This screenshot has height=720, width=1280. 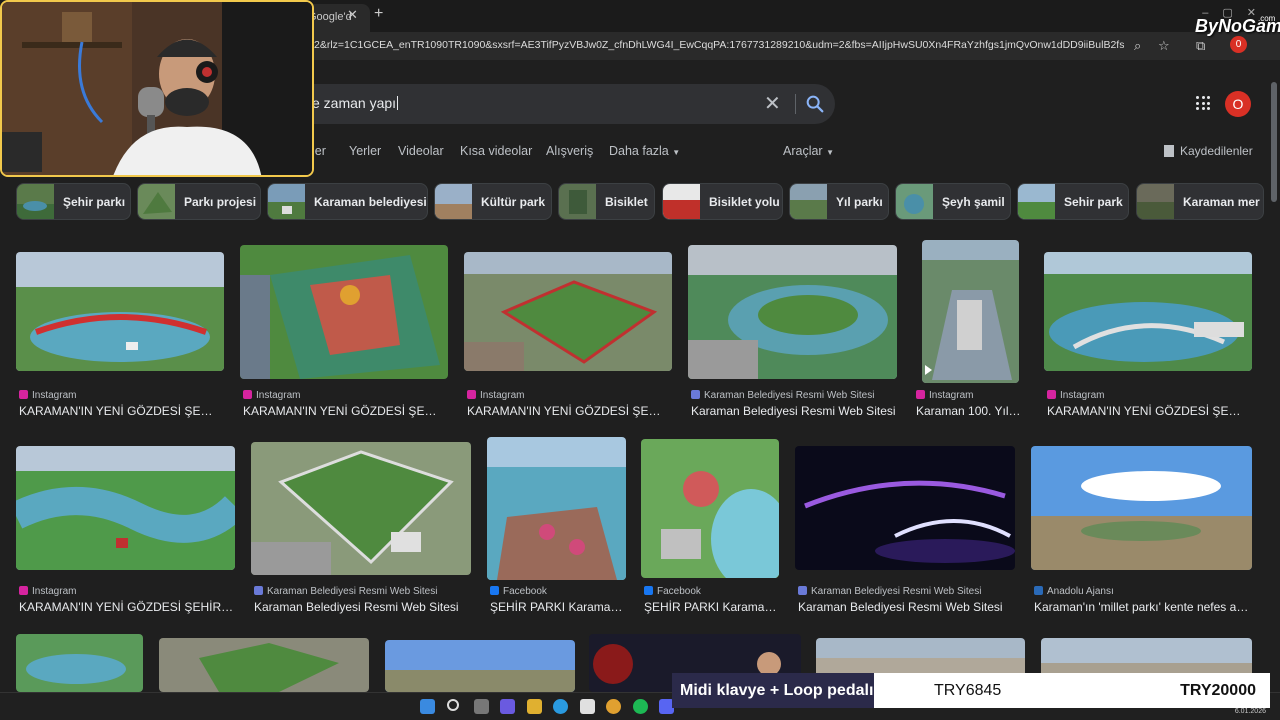 I want to click on tab-places: Yerler, so click(x=365, y=151).